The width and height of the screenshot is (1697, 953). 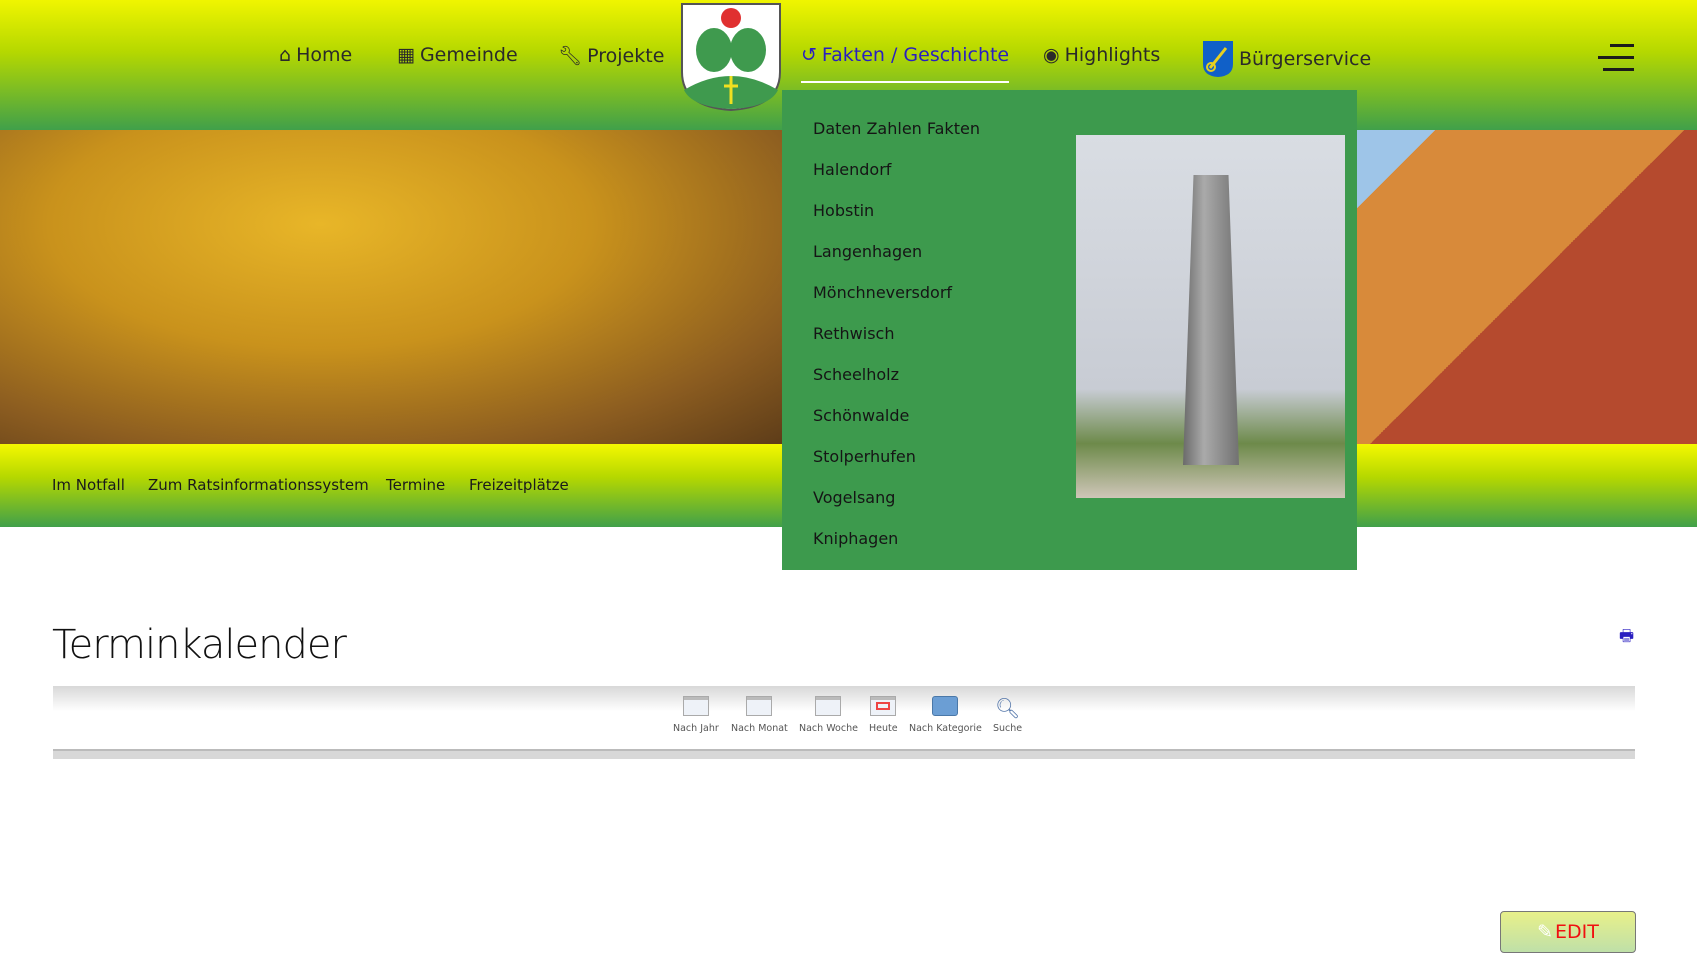 I want to click on toolbar-bottom, so click(x=844, y=755).